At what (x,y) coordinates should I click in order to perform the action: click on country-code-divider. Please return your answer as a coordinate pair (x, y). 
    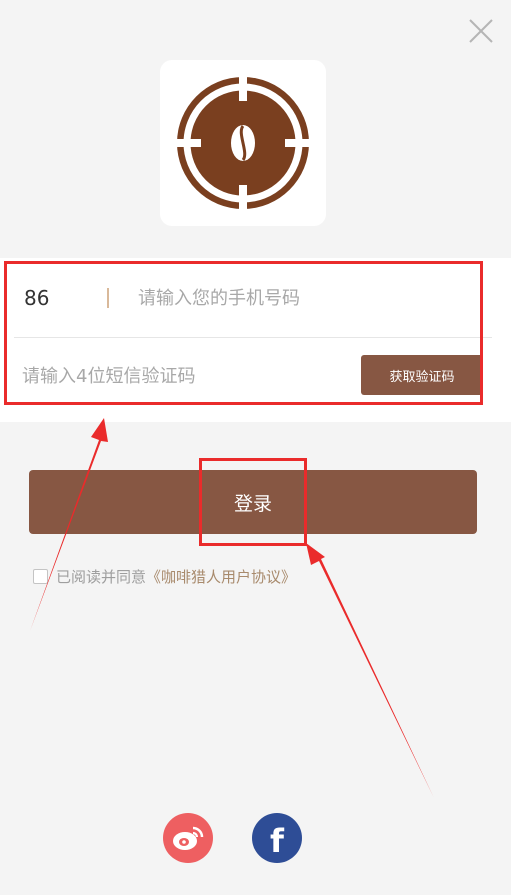
    Looking at the image, I should click on (108, 298).